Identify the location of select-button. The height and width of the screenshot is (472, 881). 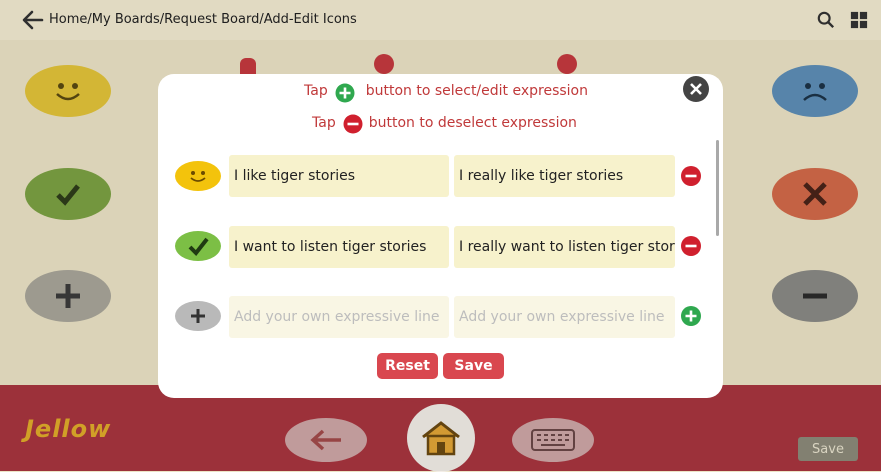
(691, 316).